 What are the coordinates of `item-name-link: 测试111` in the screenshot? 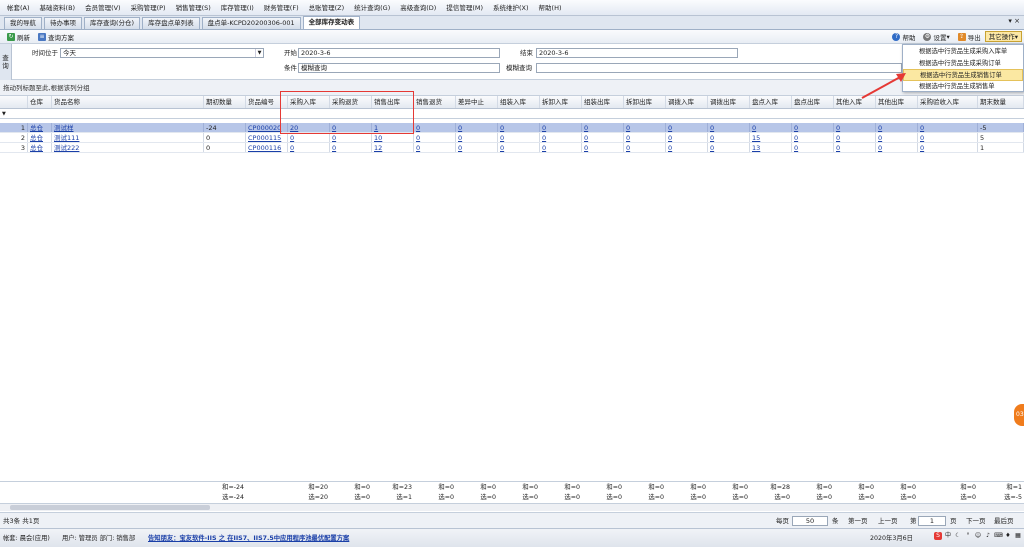 It's located at (66, 138).